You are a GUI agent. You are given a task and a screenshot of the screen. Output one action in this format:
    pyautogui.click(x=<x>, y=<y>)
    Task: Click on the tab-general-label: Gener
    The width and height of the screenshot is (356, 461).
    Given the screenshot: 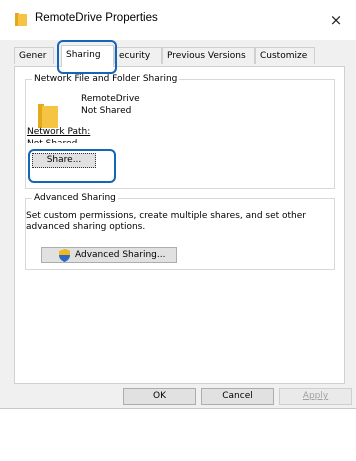 What is the action you would take?
    pyautogui.click(x=33, y=56)
    